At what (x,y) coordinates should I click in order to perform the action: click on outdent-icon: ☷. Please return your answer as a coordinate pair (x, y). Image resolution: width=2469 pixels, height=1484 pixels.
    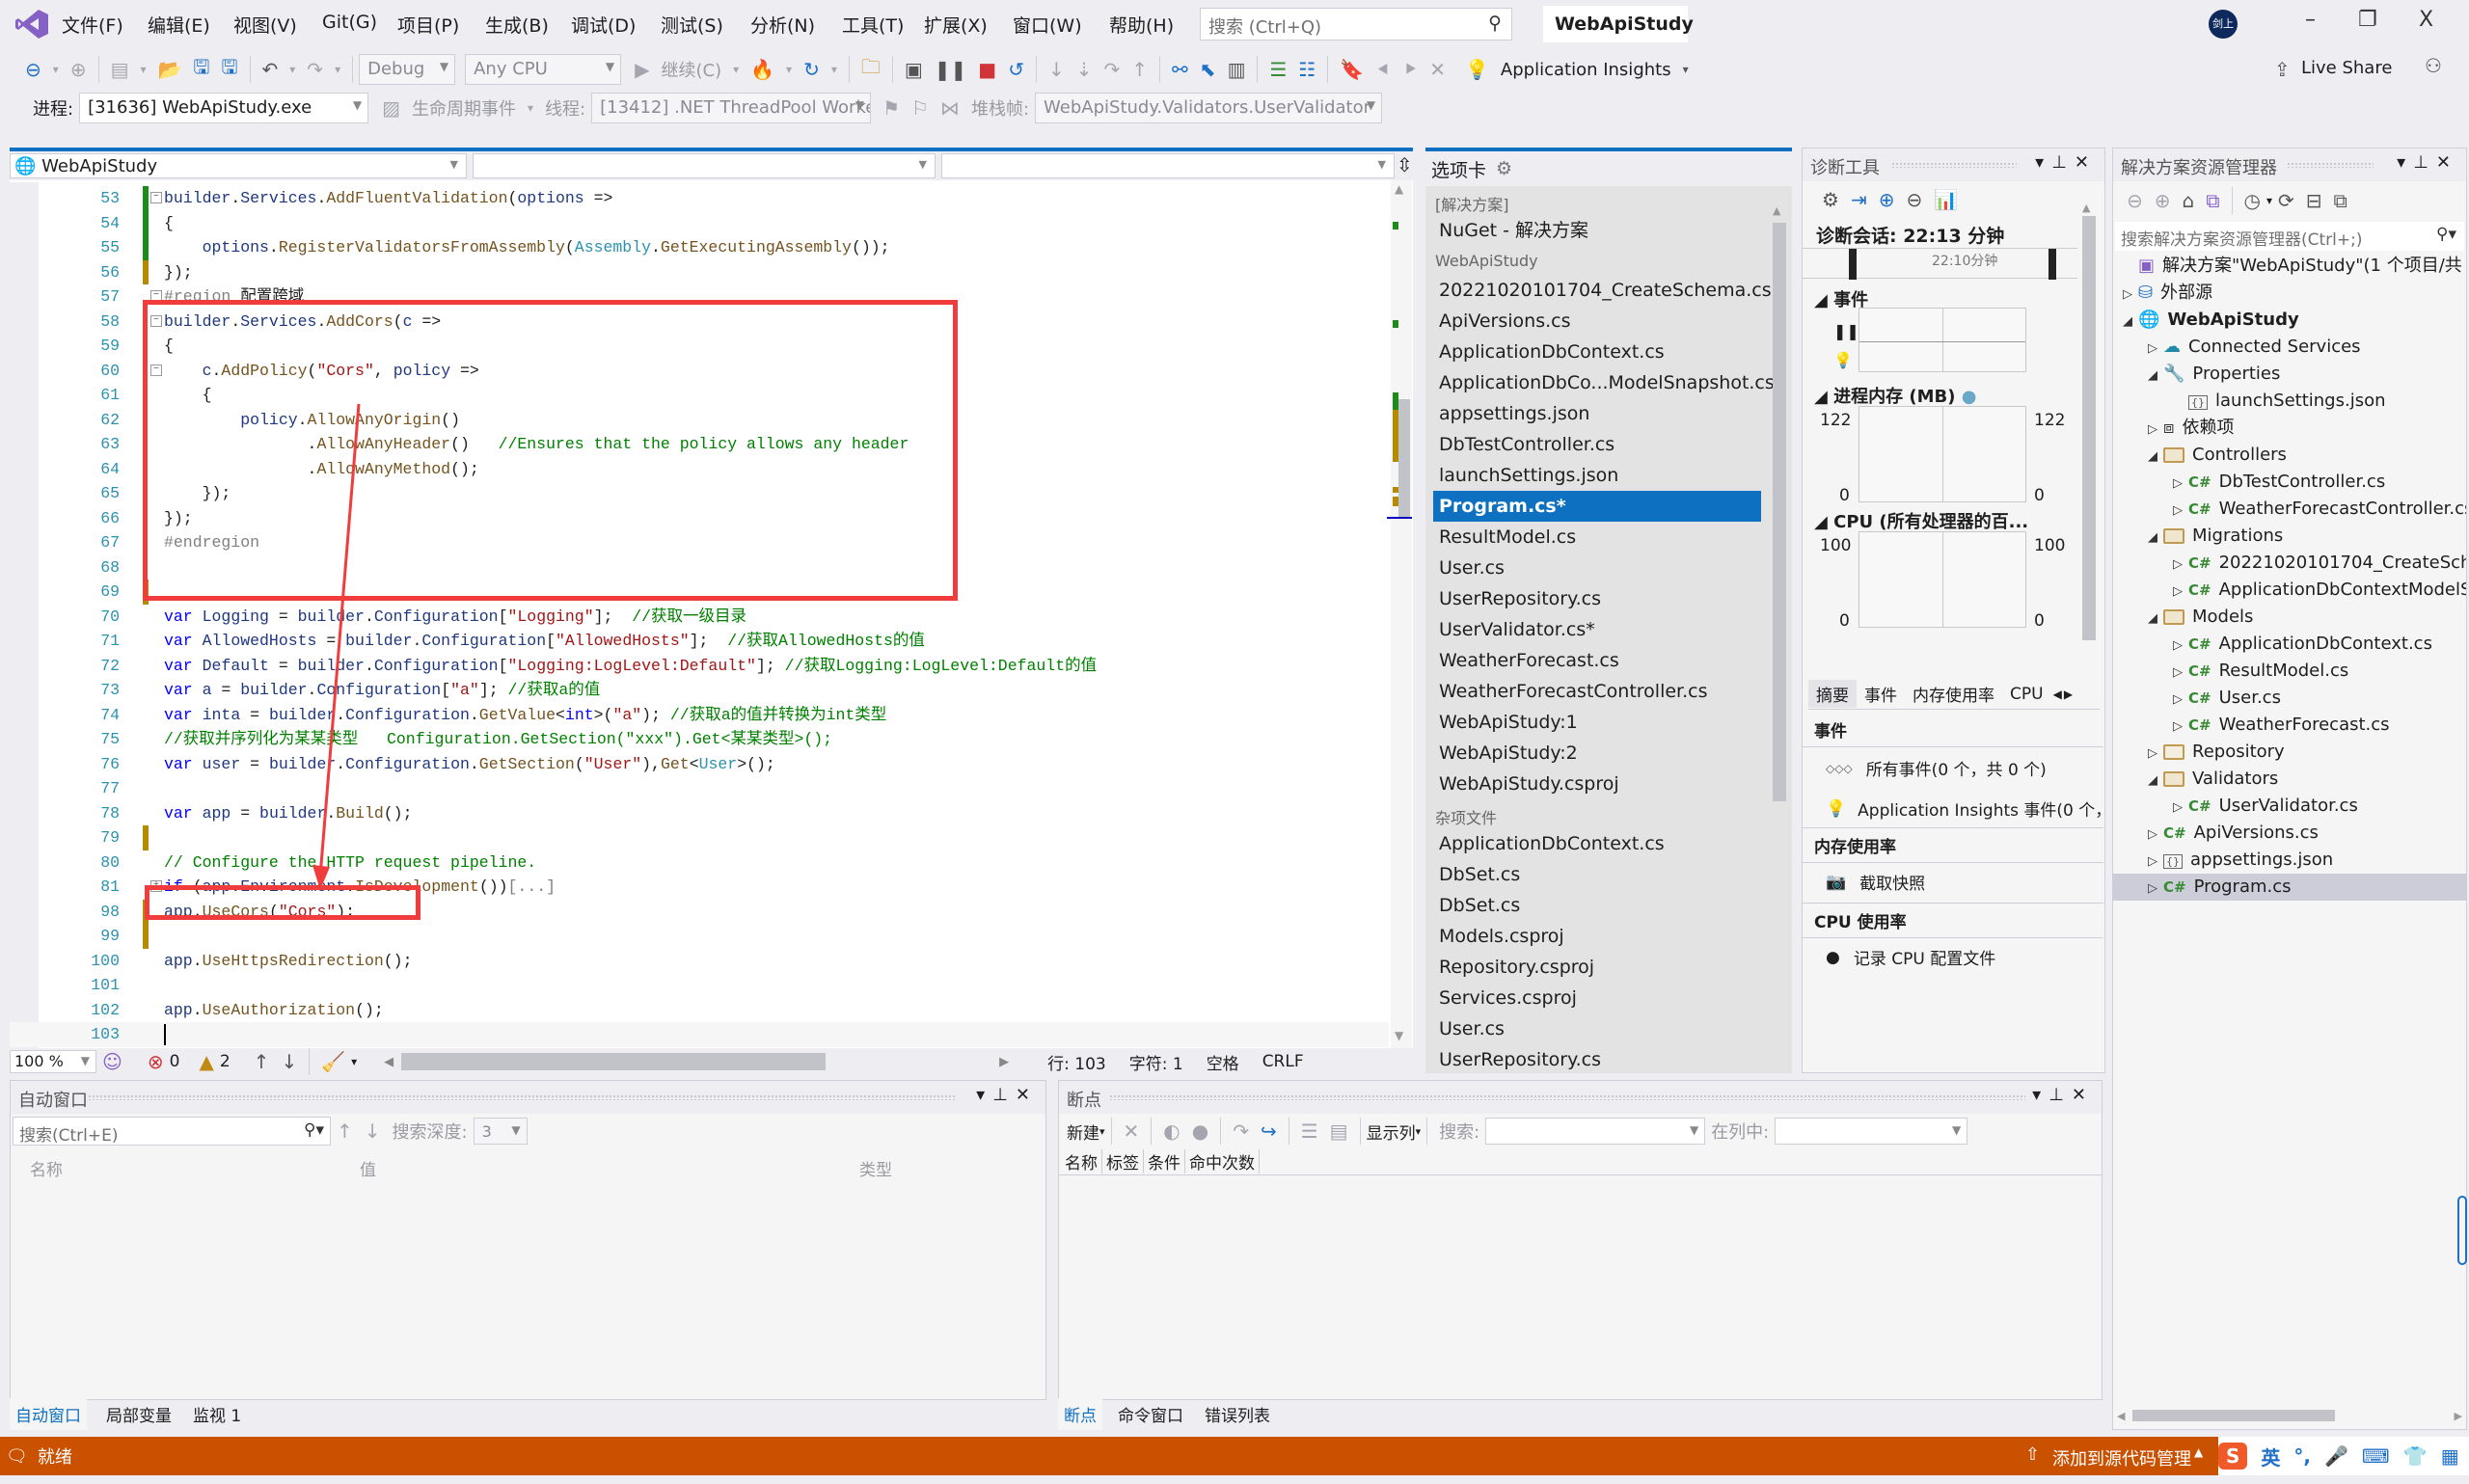
    Looking at the image, I should click on (1307, 69).